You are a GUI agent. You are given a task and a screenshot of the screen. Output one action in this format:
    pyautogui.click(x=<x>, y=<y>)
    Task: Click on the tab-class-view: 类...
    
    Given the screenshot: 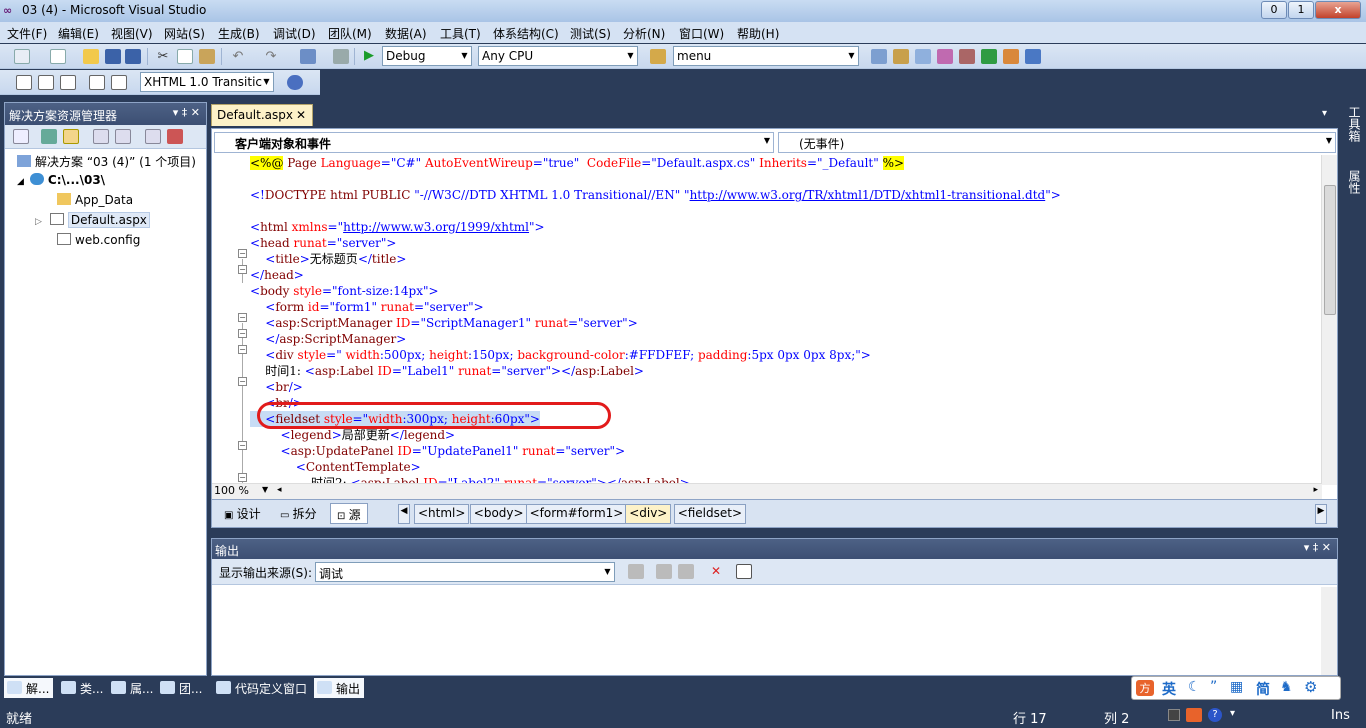 What is the action you would take?
    pyautogui.click(x=82, y=688)
    